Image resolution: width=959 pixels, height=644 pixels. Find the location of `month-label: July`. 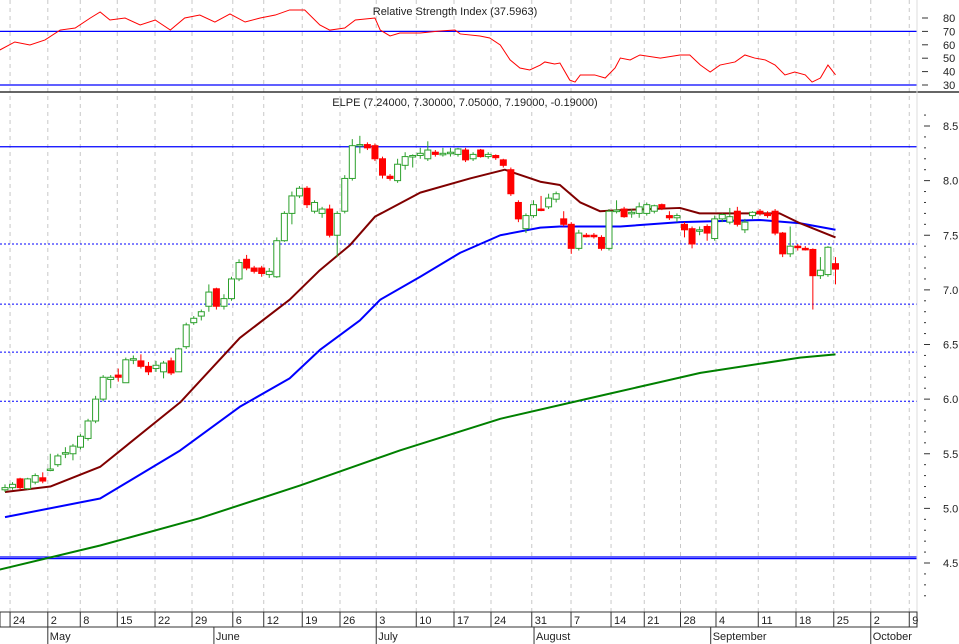

month-label: July is located at coordinates (388, 637).